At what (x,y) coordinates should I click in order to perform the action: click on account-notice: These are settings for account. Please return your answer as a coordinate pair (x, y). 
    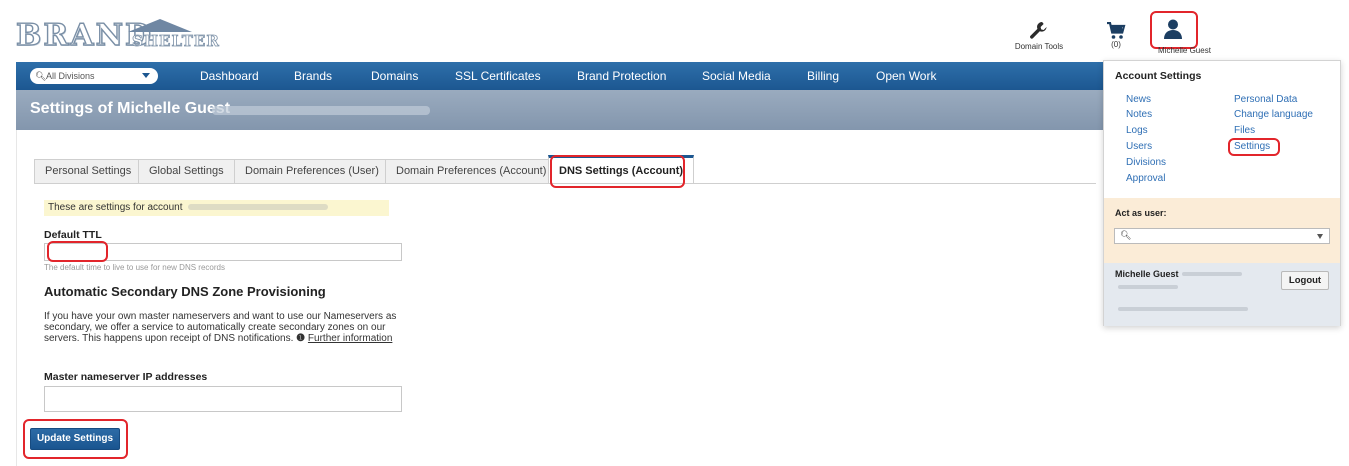
    Looking at the image, I should click on (216, 208).